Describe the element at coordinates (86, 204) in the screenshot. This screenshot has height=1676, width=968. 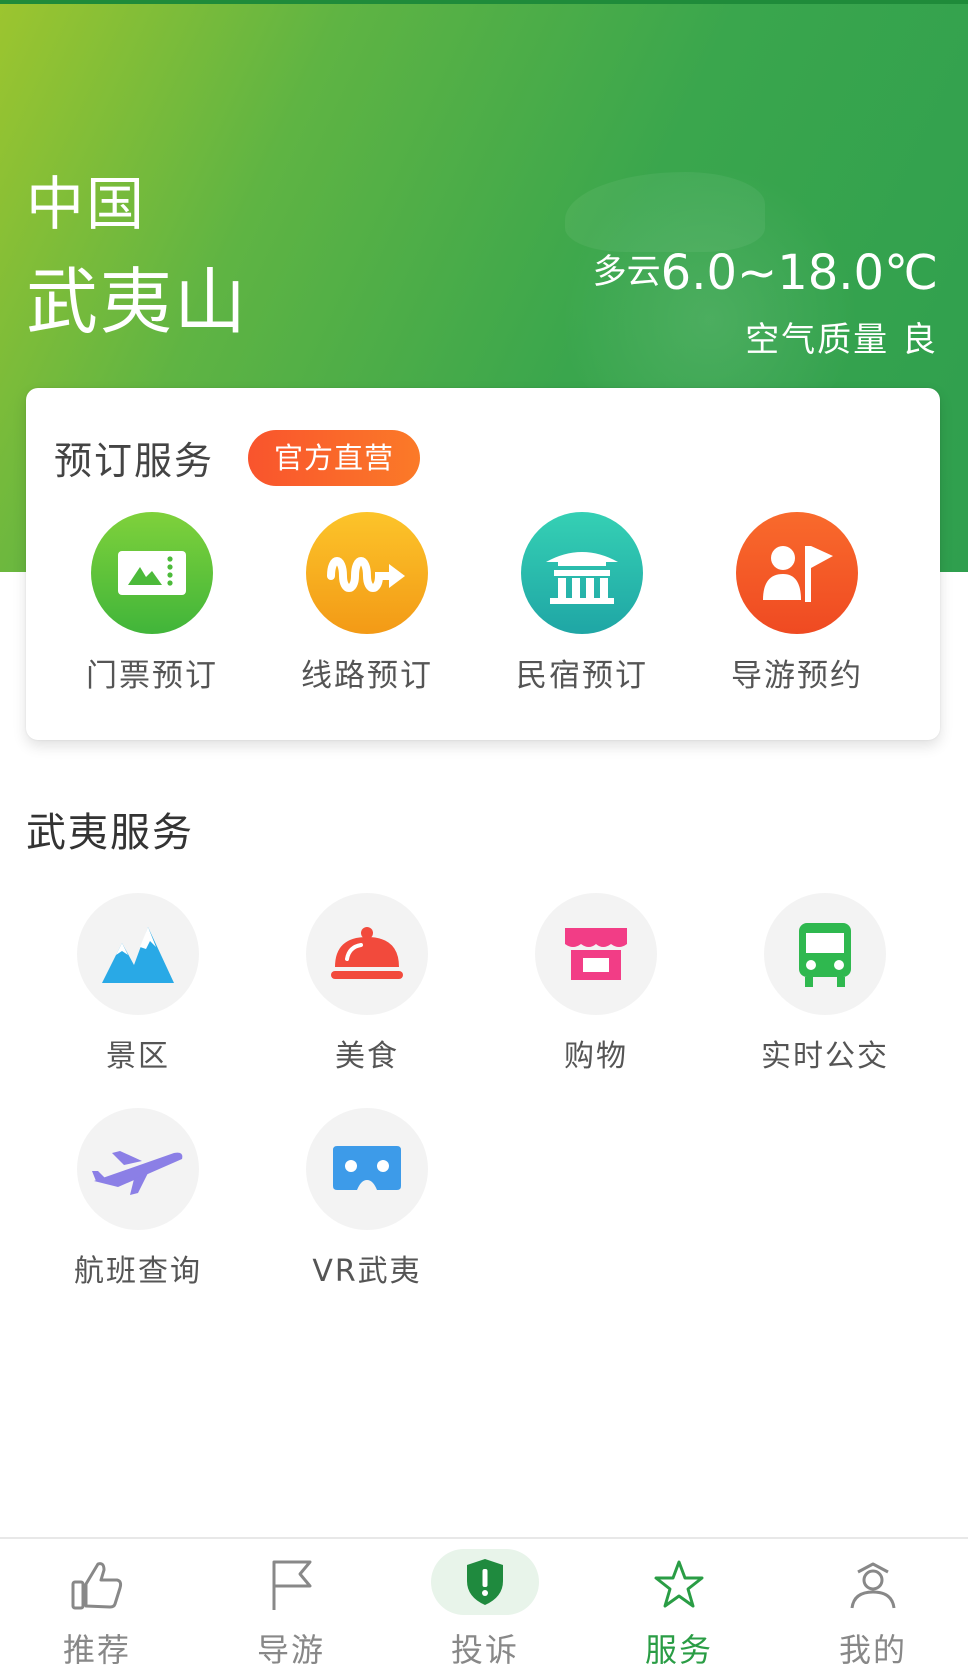
I see `country-label: 中国` at that location.